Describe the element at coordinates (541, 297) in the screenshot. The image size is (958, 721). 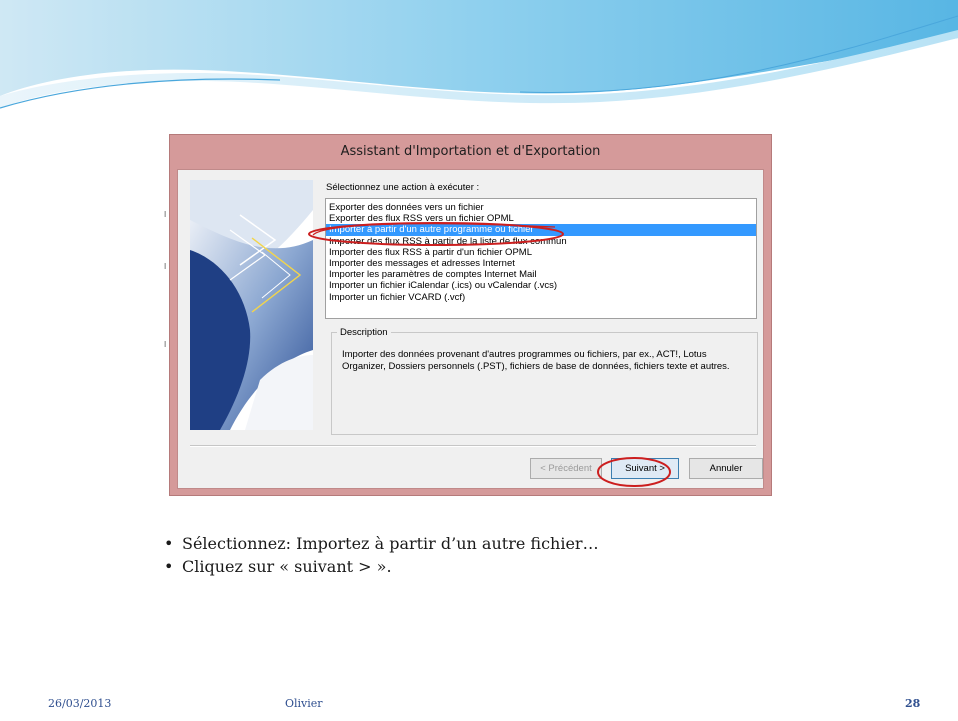
I see `action-item: Importer un fichier VCARD (.vcf)` at that location.